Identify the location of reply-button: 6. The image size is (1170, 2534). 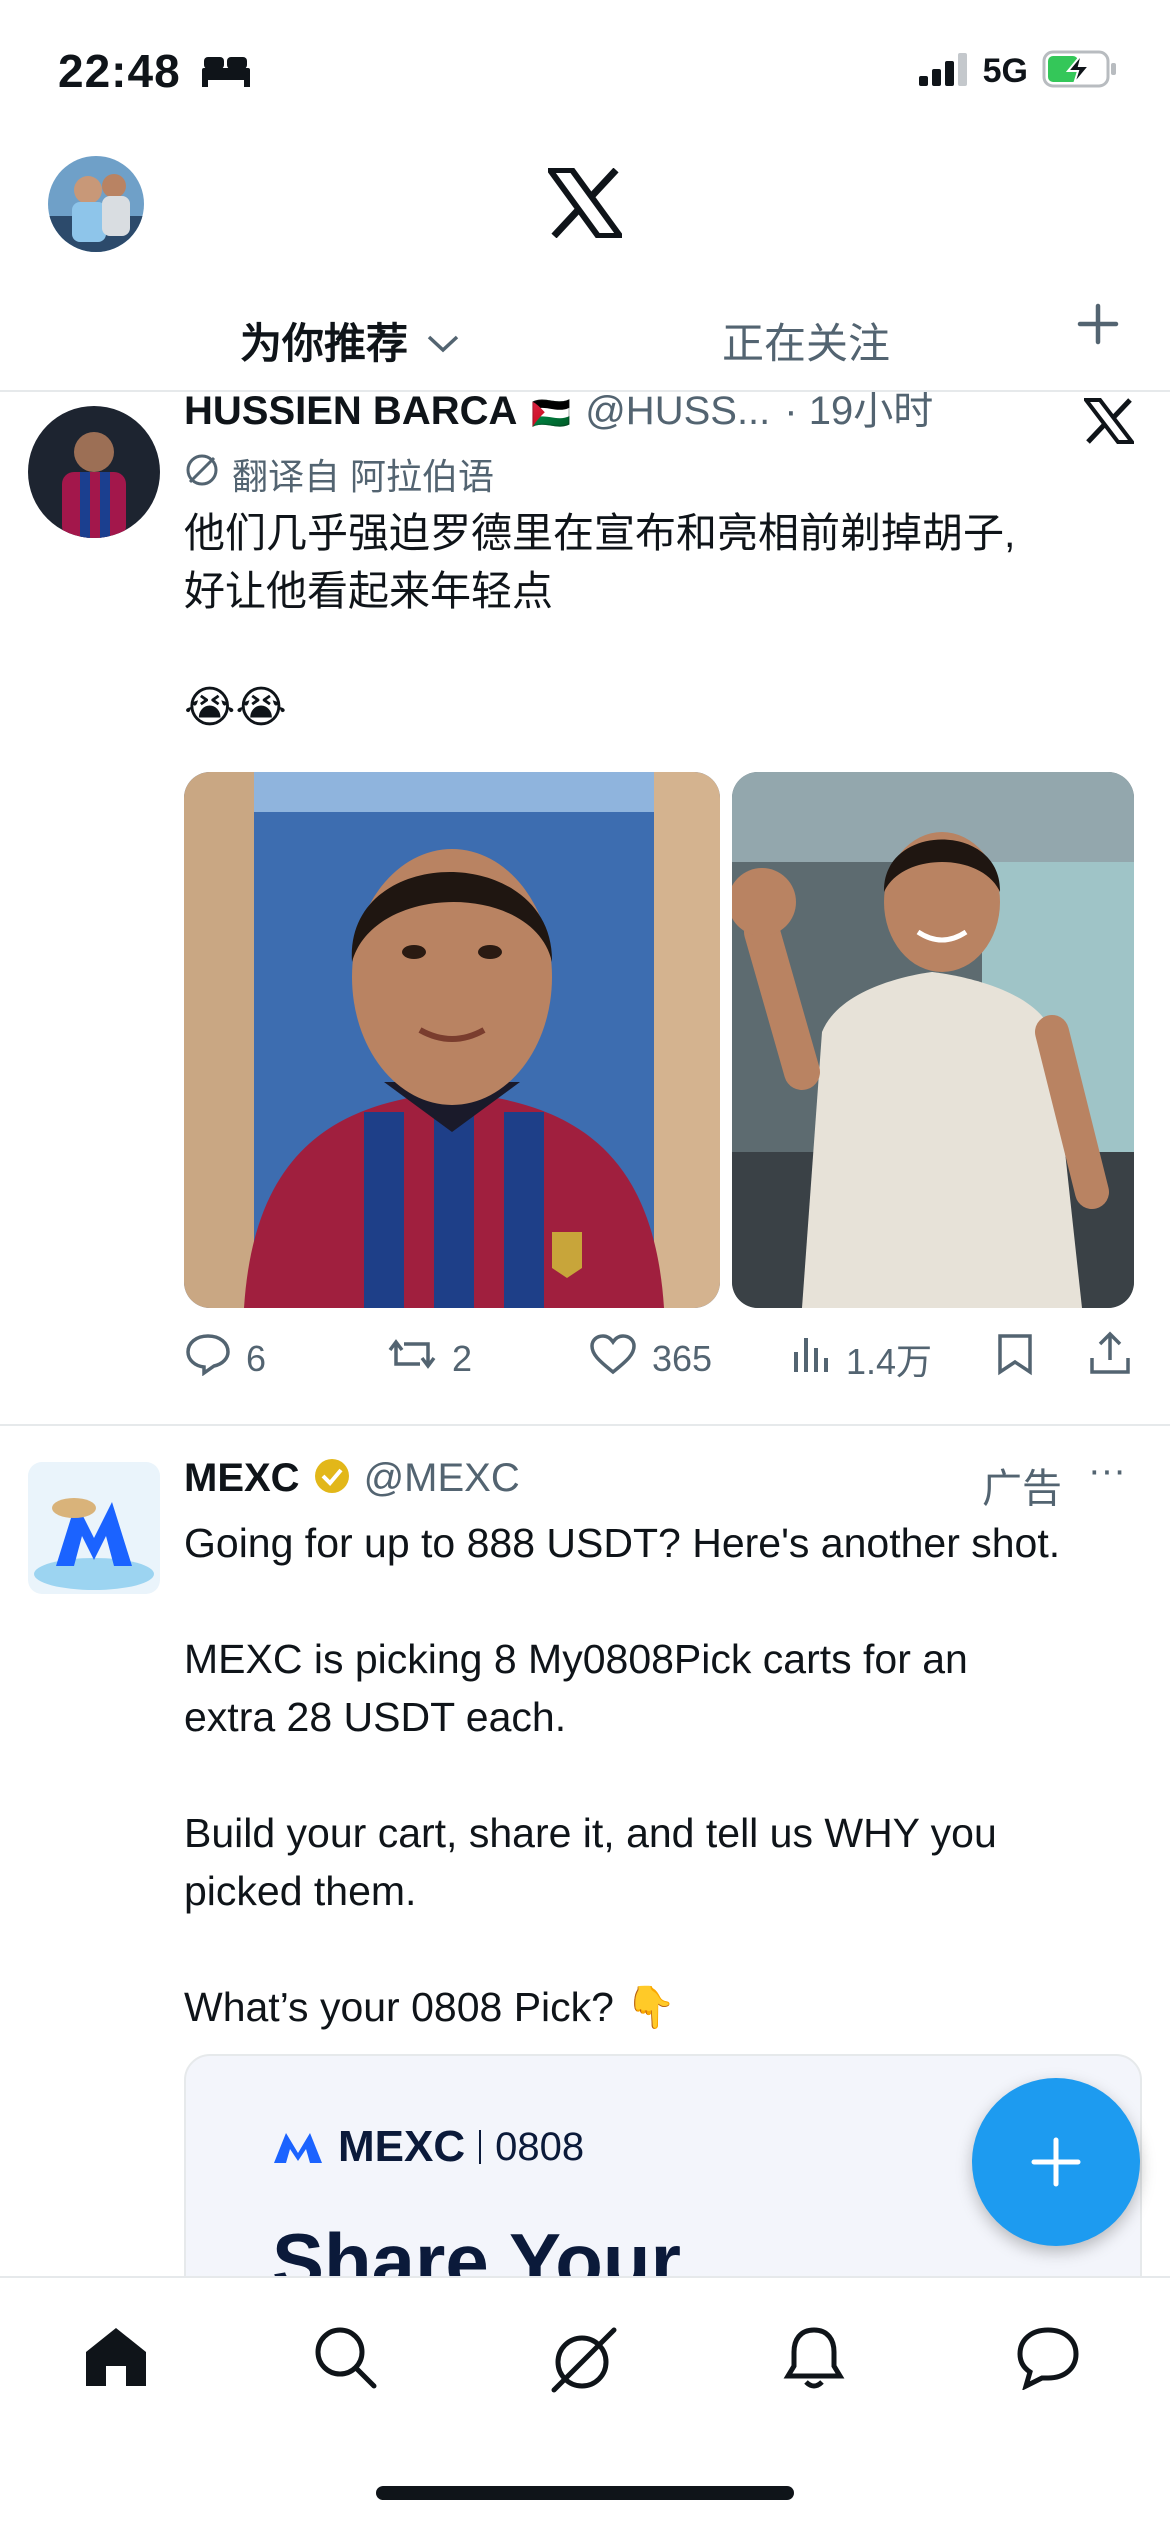
(225, 1358).